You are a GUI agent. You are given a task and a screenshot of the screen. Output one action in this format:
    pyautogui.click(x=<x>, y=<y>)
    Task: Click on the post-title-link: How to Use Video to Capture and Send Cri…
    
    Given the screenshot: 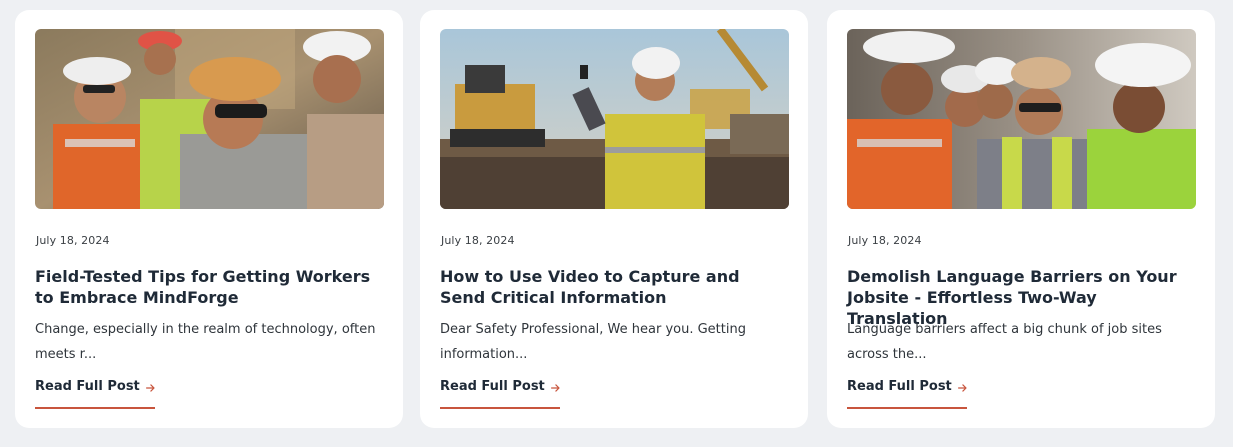 What is the action you would take?
    pyautogui.click(x=615, y=287)
    